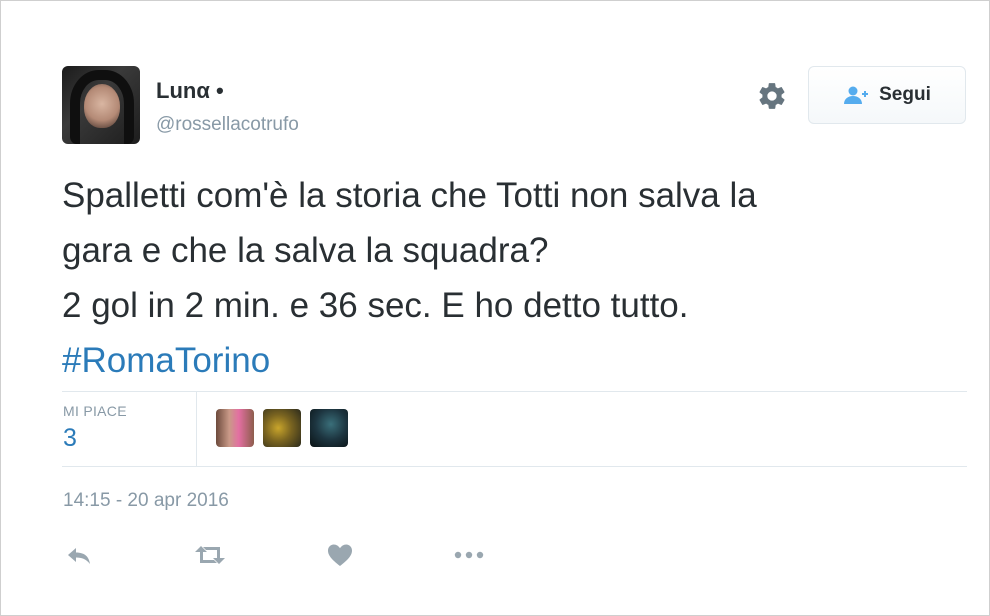  I want to click on avatar, so click(101, 105).